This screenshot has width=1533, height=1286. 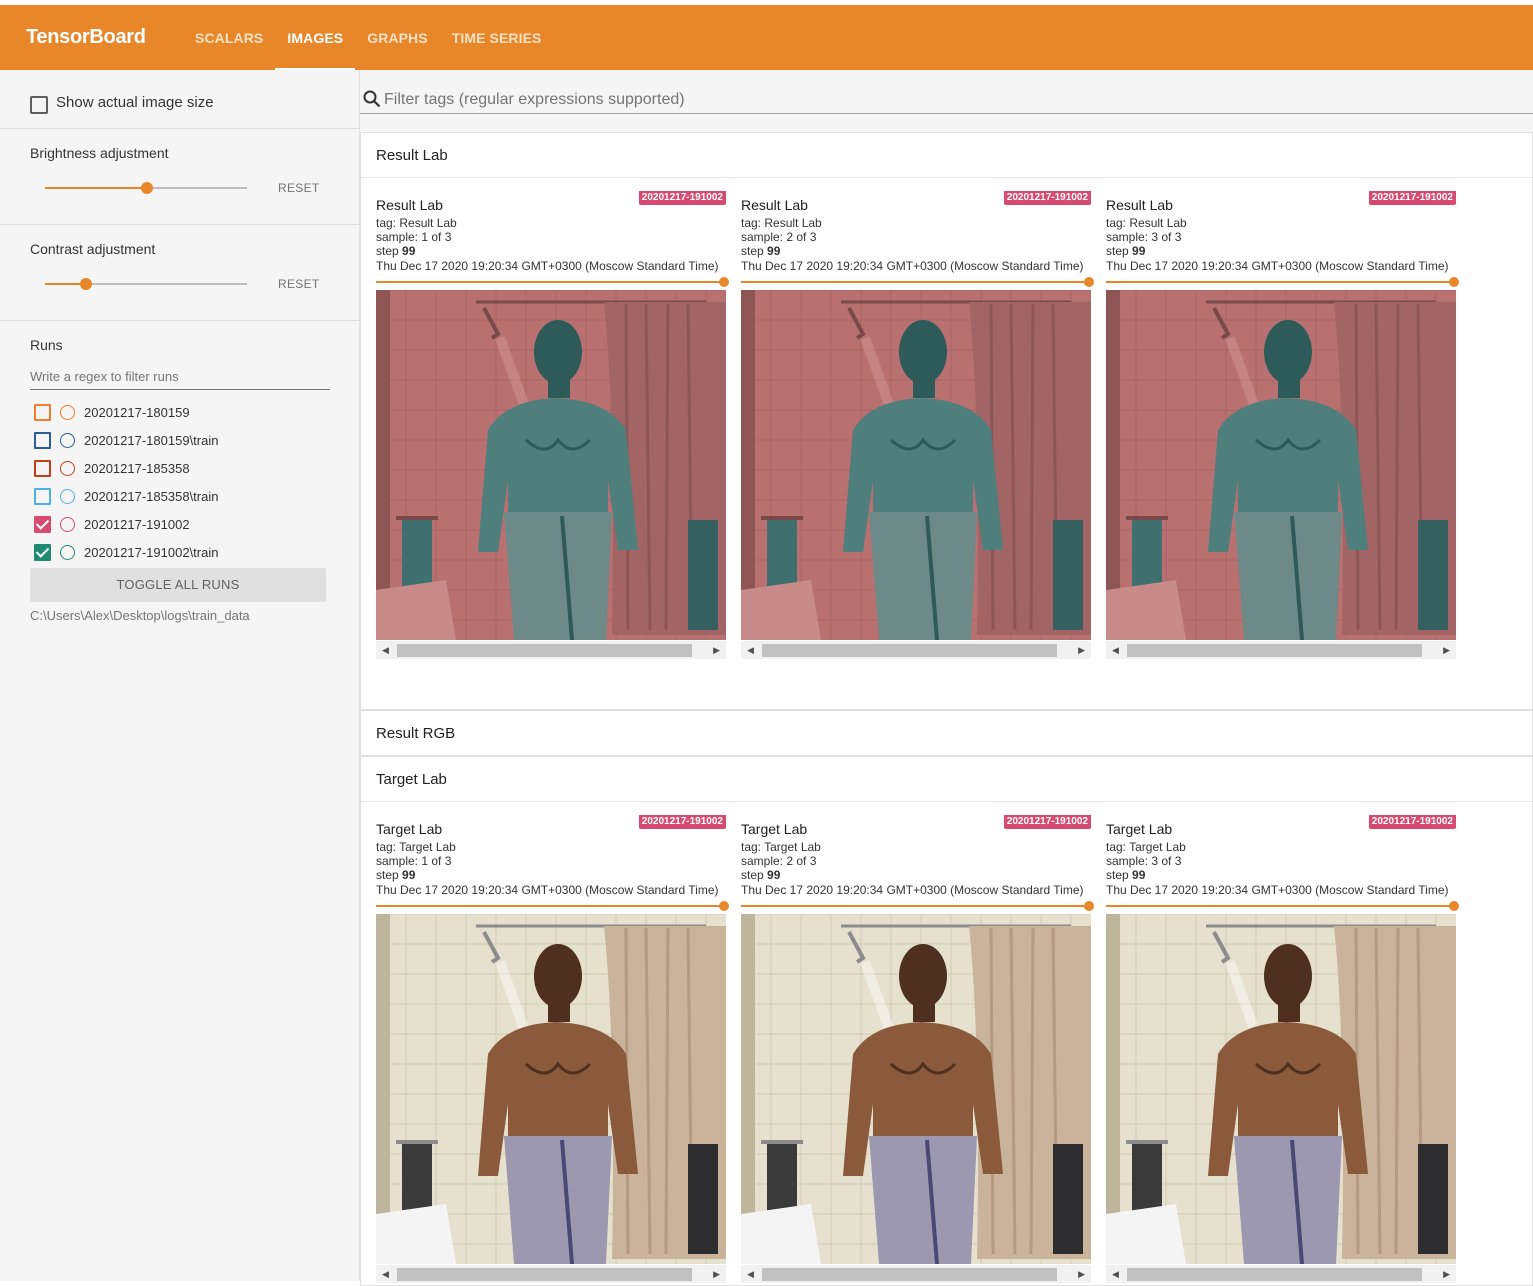 What do you see at coordinates (151, 496) in the screenshot?
I see `run-label: 20201217-185358\train` at bounding box center [151, 496].